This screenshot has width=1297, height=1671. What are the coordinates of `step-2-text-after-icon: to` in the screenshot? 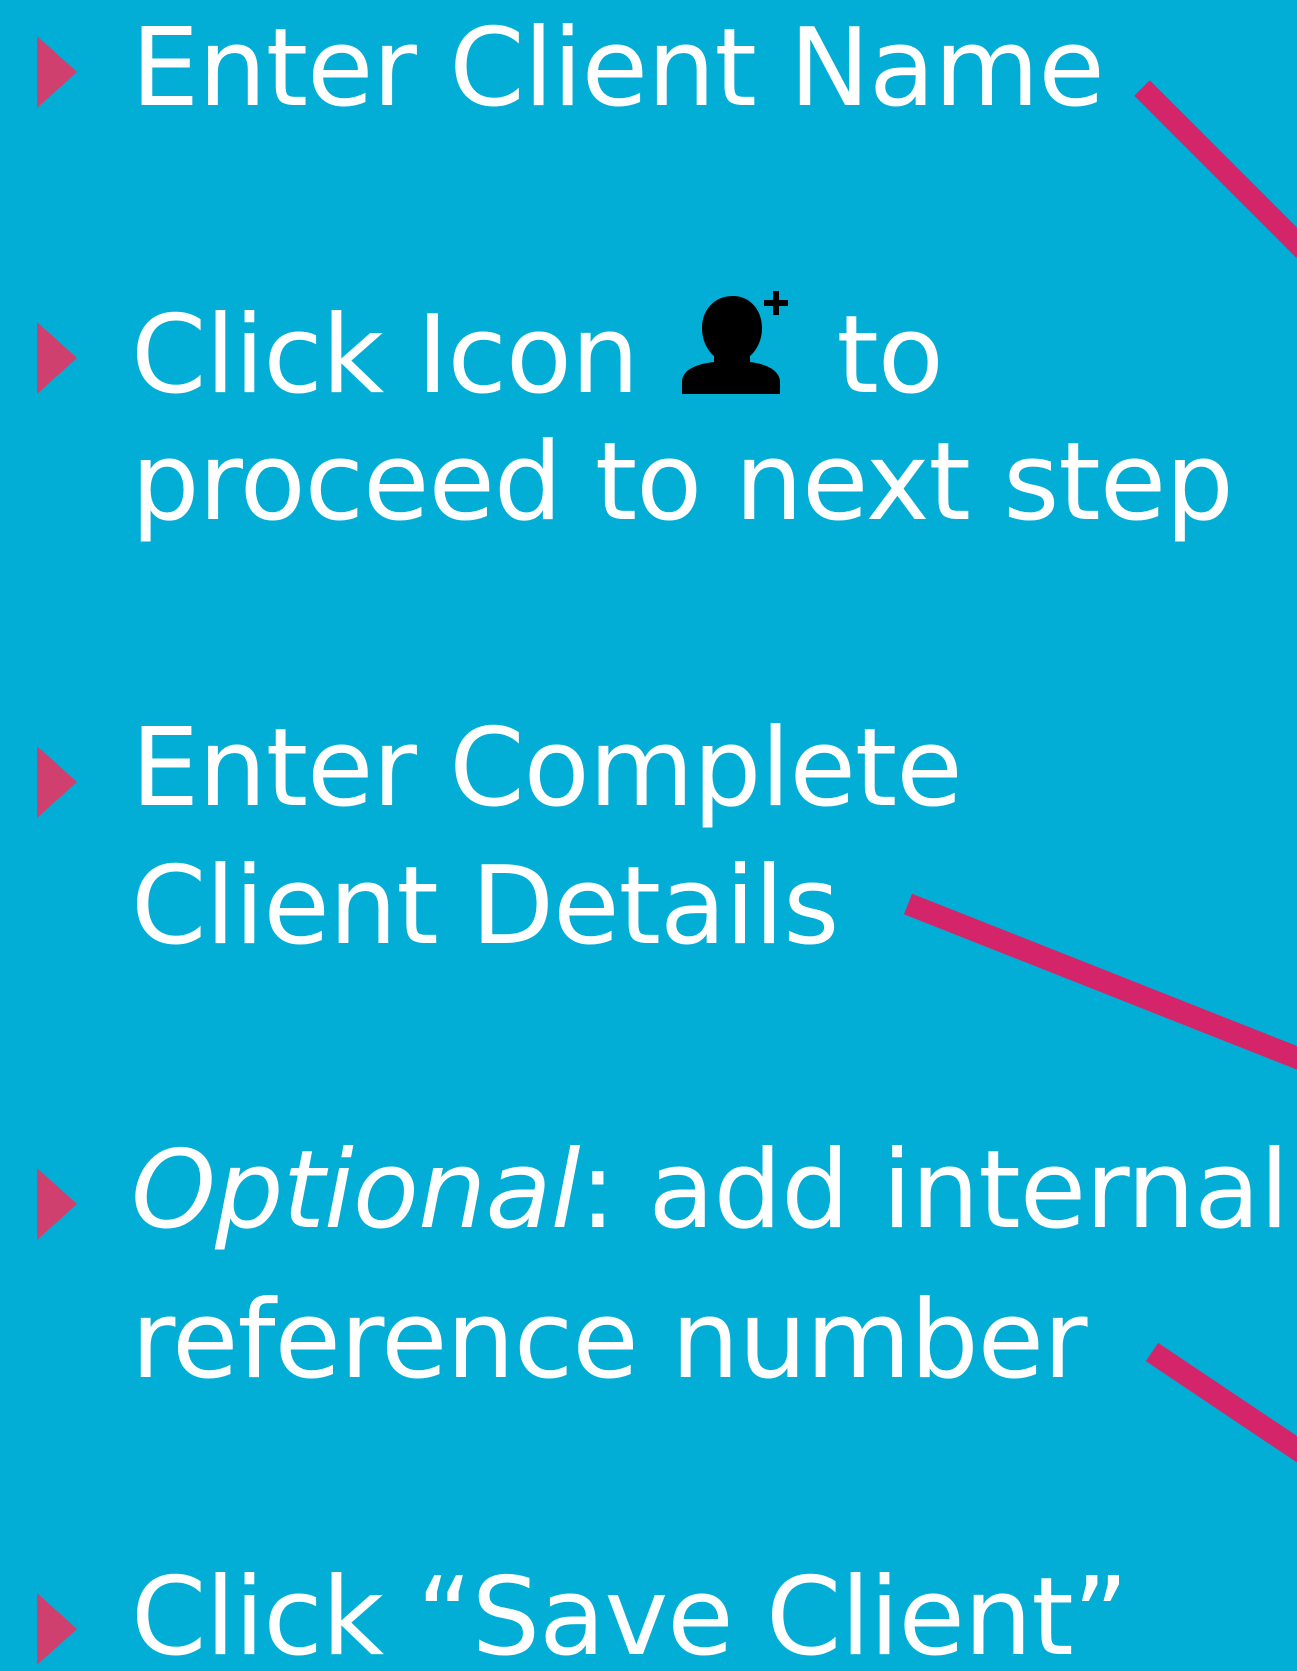 It's located at (889, 355).